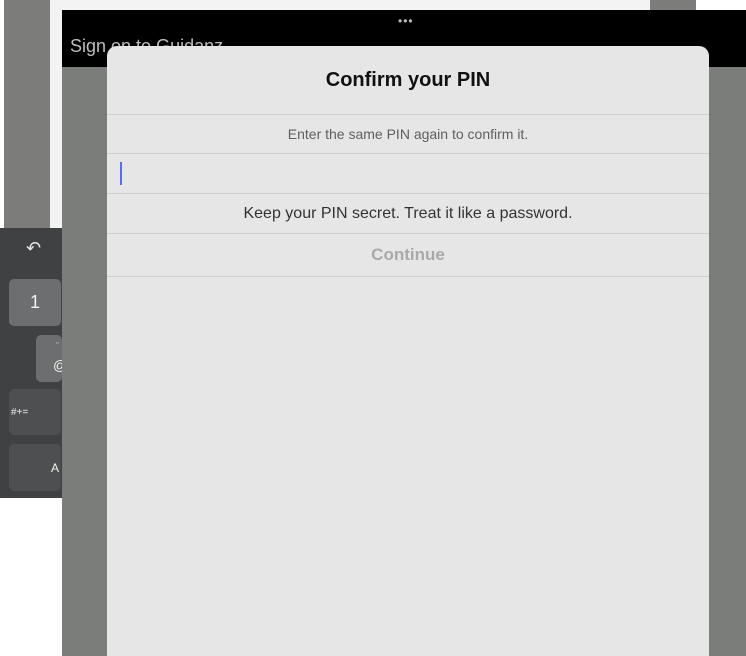  I want to click on key-at-sub-label: ", so click(57, 345).